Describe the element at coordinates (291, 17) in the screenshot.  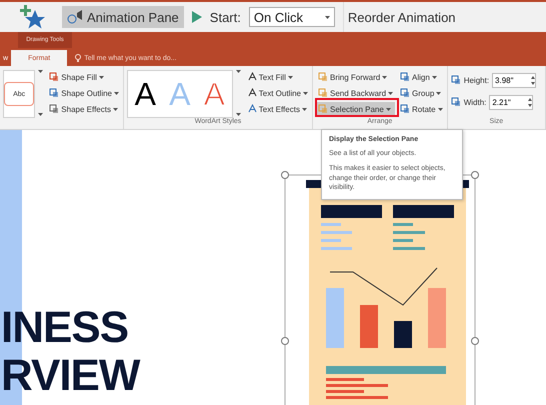
I see `start-dropdown: On Click` at that location.